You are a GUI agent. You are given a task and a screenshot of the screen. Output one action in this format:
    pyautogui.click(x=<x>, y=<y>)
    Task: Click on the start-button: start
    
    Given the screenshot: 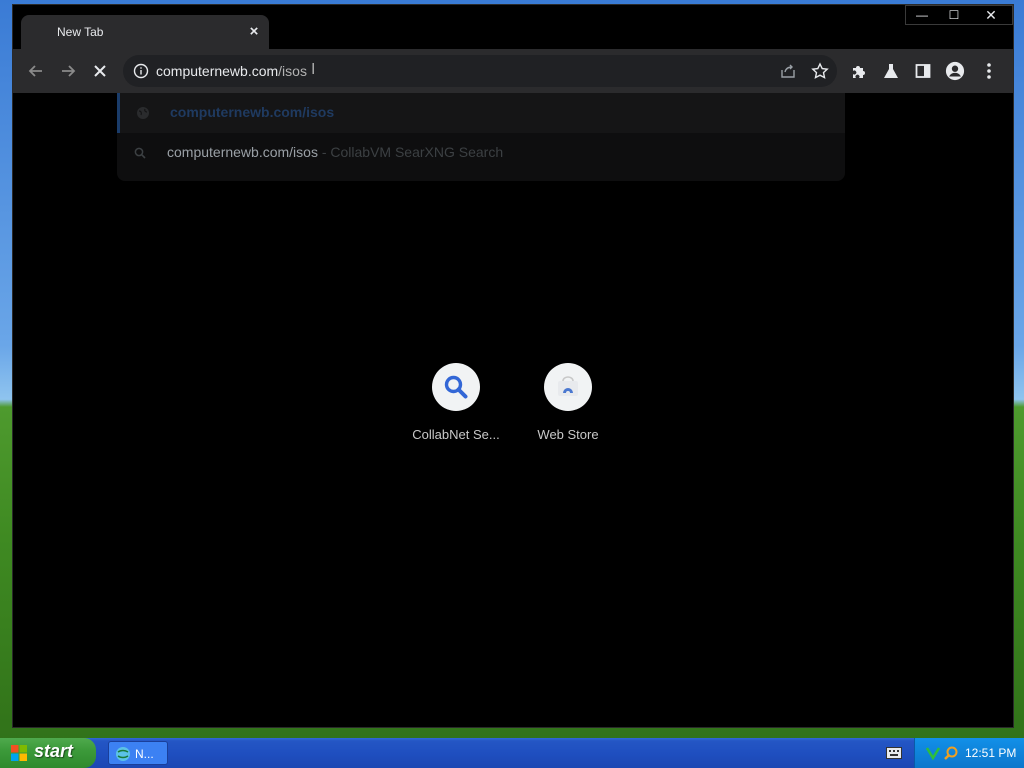 What is the action you would take?
    pyautogui.click(x=48, y=753)
    